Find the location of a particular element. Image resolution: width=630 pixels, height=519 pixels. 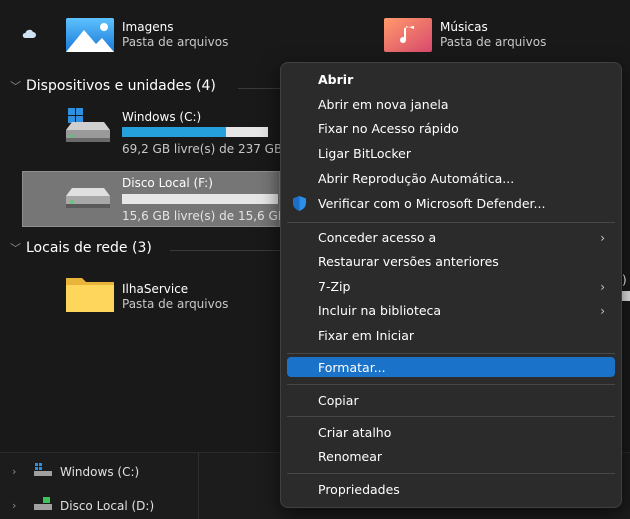

hidden-drive-label-fragment: ) is located at coordinates (624, 280).